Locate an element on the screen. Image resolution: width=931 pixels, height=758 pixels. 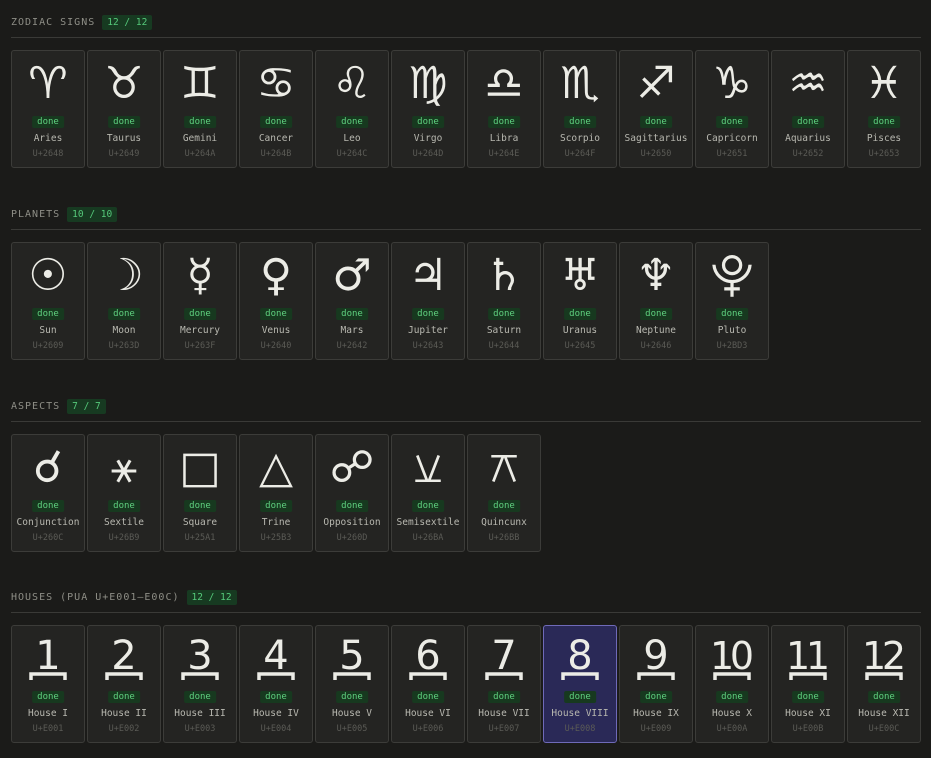
glyph-card: □ done Square U+25A1 is located at coordinates (200, 493).